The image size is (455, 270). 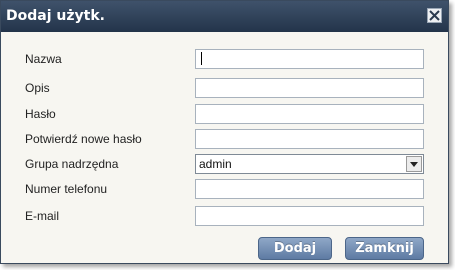 I want to click on label-opis: Opis, so click(x=37, y=88).